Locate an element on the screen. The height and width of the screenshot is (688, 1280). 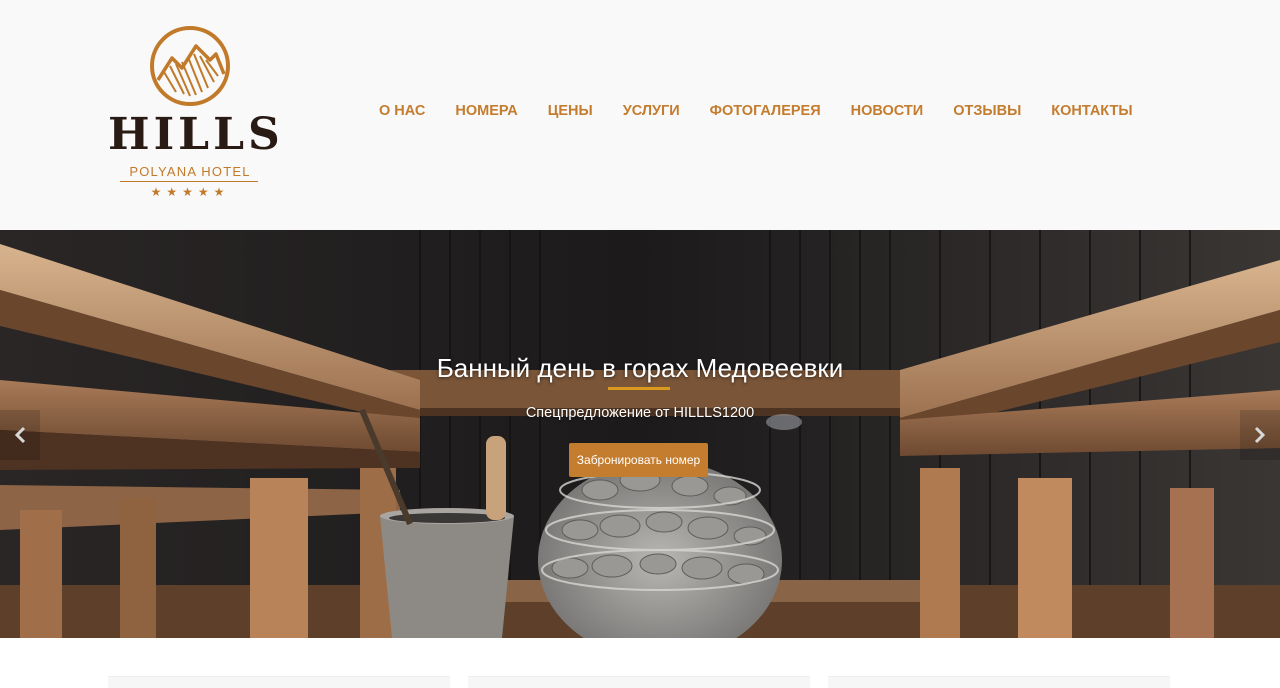
book-room-button: Забронировать номер is located at coordinates (638, 460).